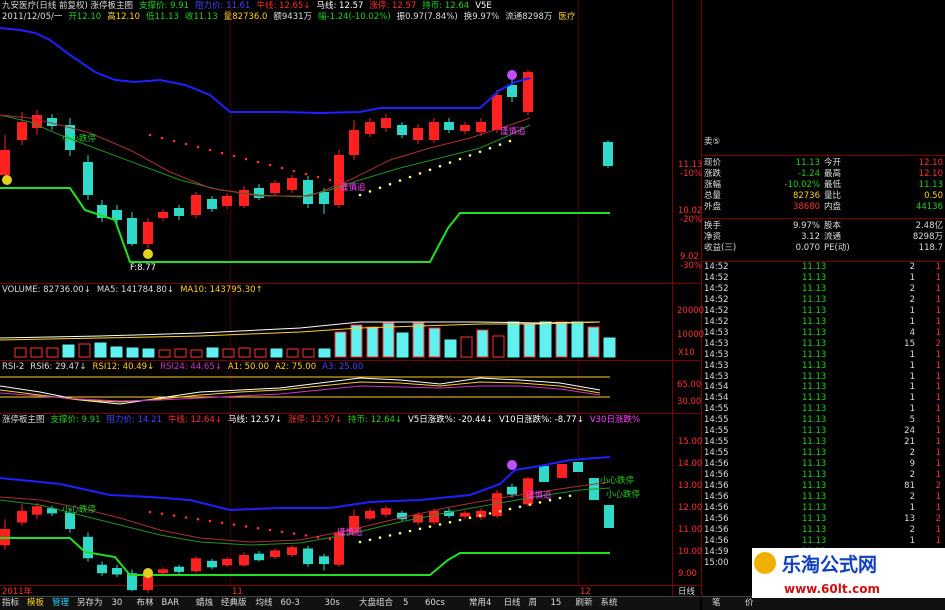  What do you see at coordinates (823, 237) in the screenshot?
I see `quote-row: 净资 3.12 流通 8298万` at bounding box center [823, 237].